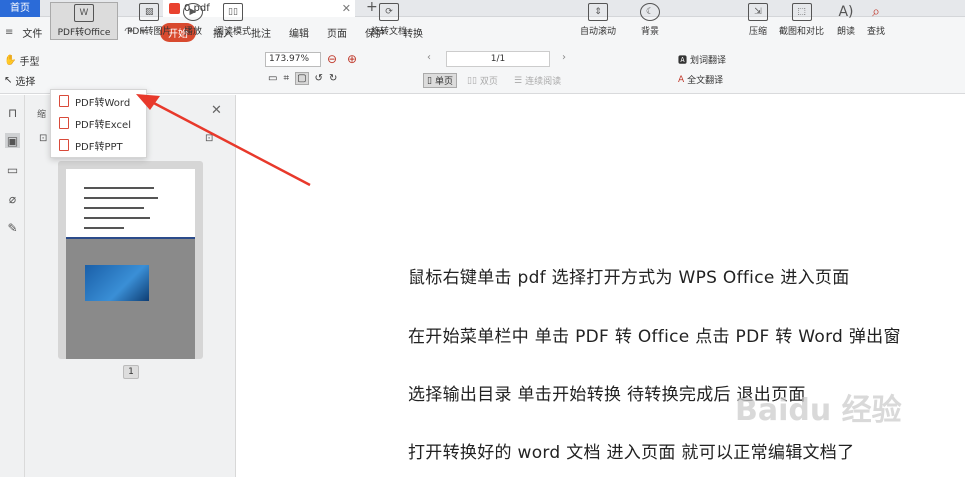  What do you see at coordinates (801, 12) in the screenshot?
I see `screenshot-icon: ⬚` at bounding box center [801, 12].